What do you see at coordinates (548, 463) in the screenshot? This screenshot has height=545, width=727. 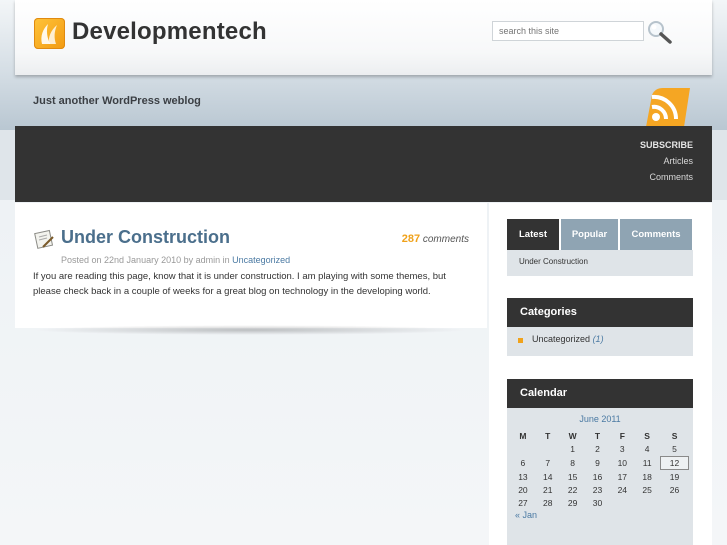 I see `calendar-day: 7` at bounding box center [548, 463].